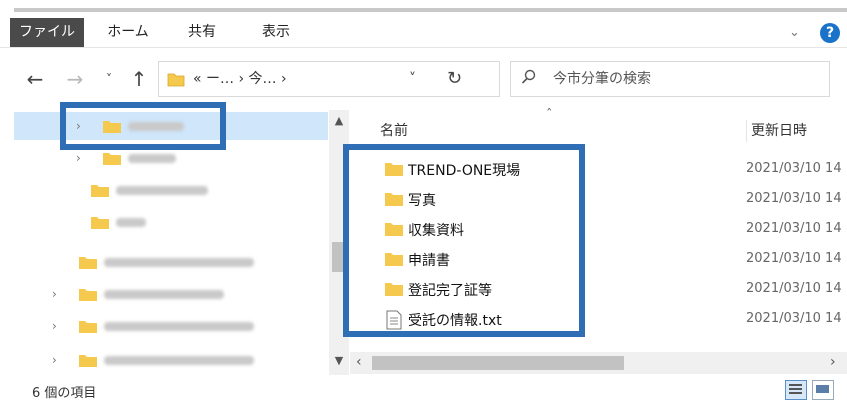 The height and width of the screenshot is (403, 847). I want to click on back-arrow-icon: ←, so click(35, 79).